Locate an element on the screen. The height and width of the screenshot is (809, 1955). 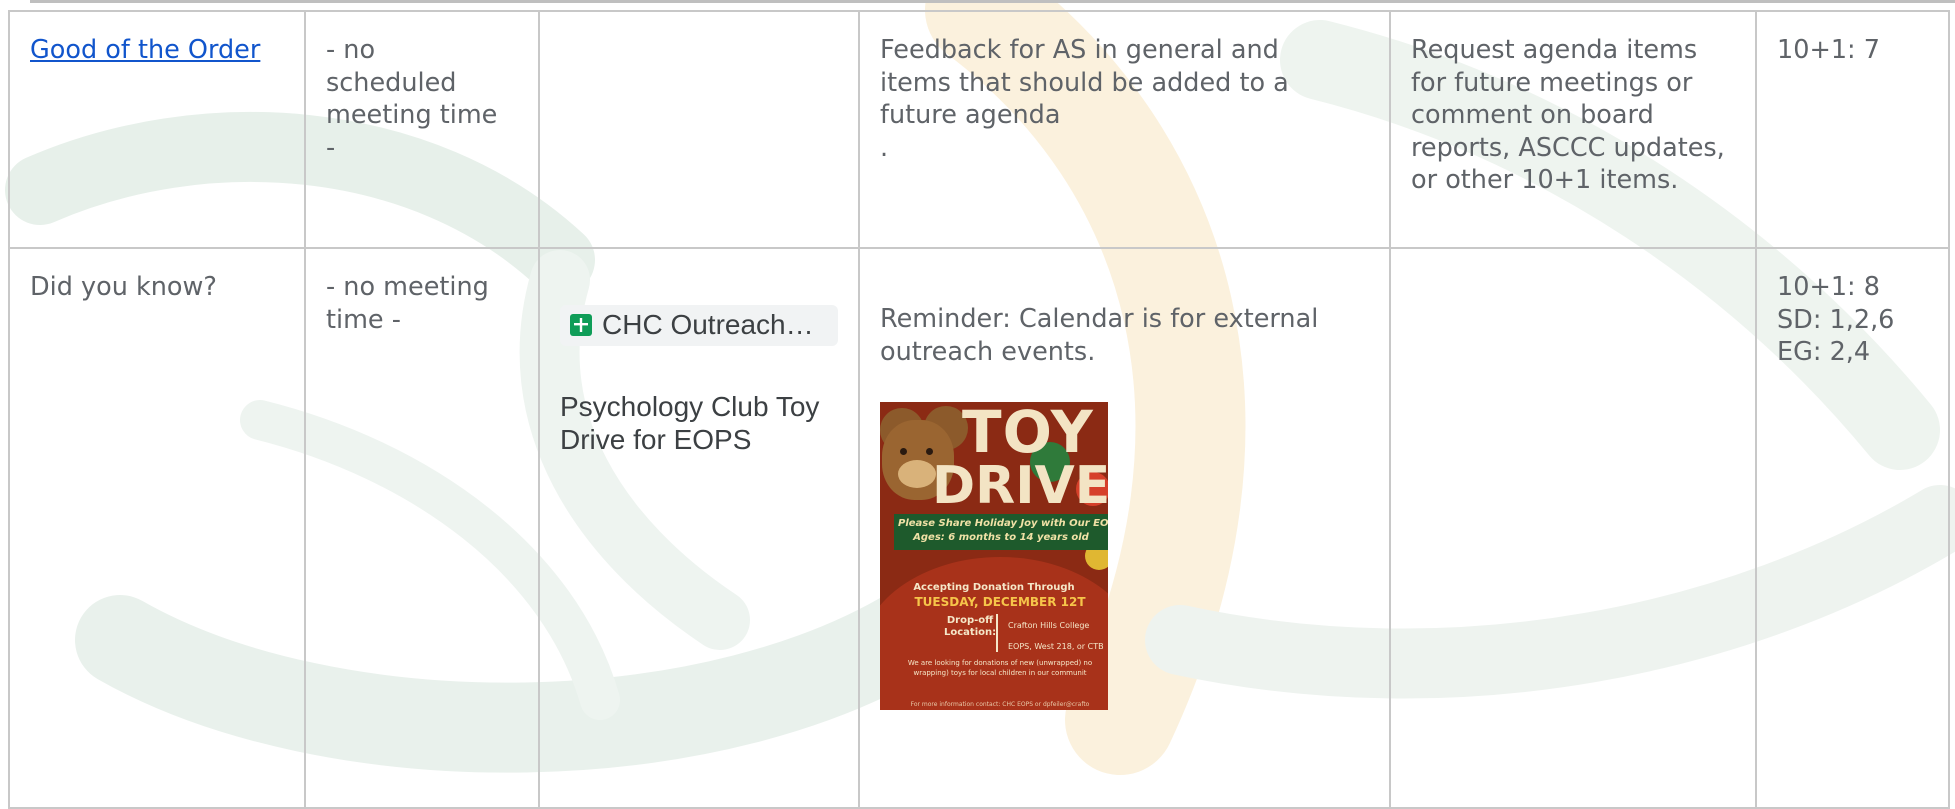
poster-bear-snout is located at coordinates (917, 474).